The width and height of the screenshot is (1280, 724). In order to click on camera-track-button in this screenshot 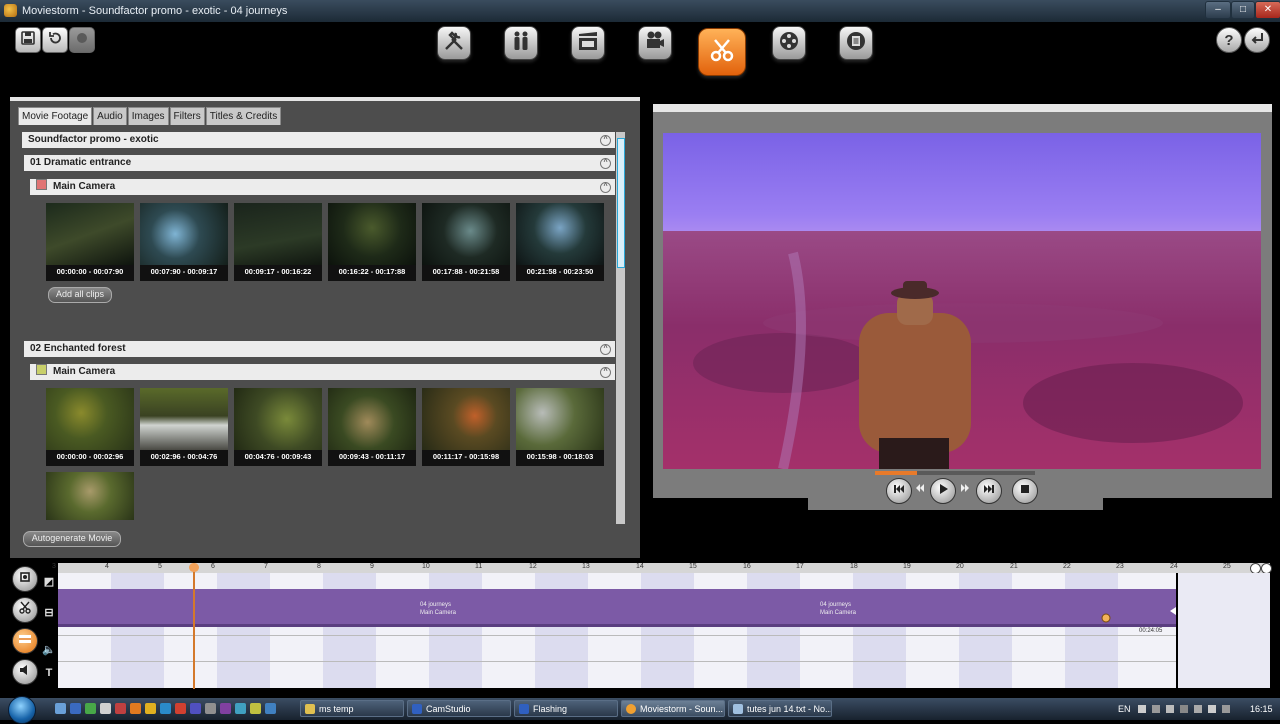, I will do `click(25, 579)`.